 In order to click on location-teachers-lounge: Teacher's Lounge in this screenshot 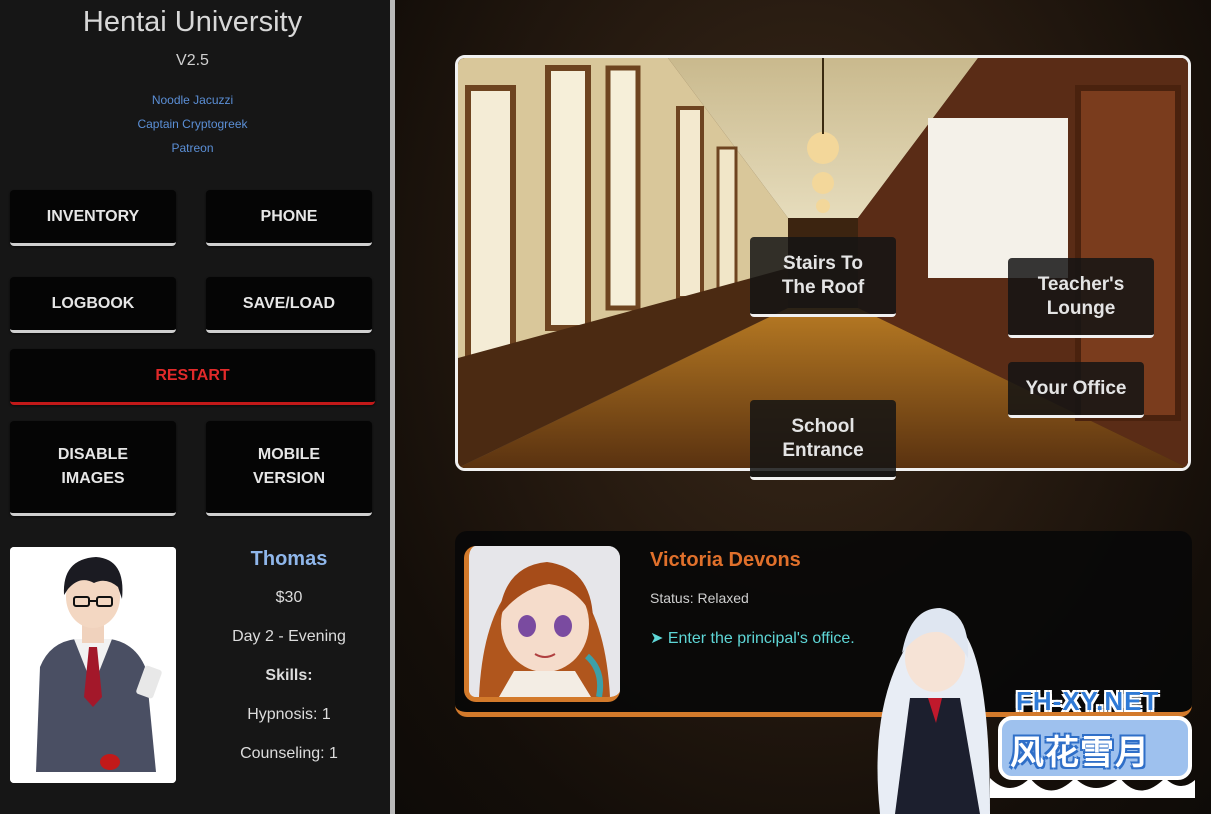, I will do `click(1081, 298)`.